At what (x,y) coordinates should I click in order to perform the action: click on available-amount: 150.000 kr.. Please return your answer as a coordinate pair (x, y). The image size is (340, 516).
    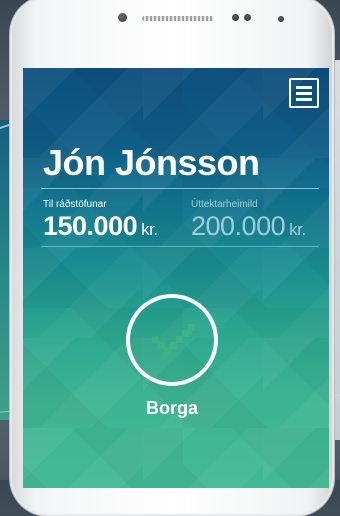
    Looking at the image, I should click on (100, 226).